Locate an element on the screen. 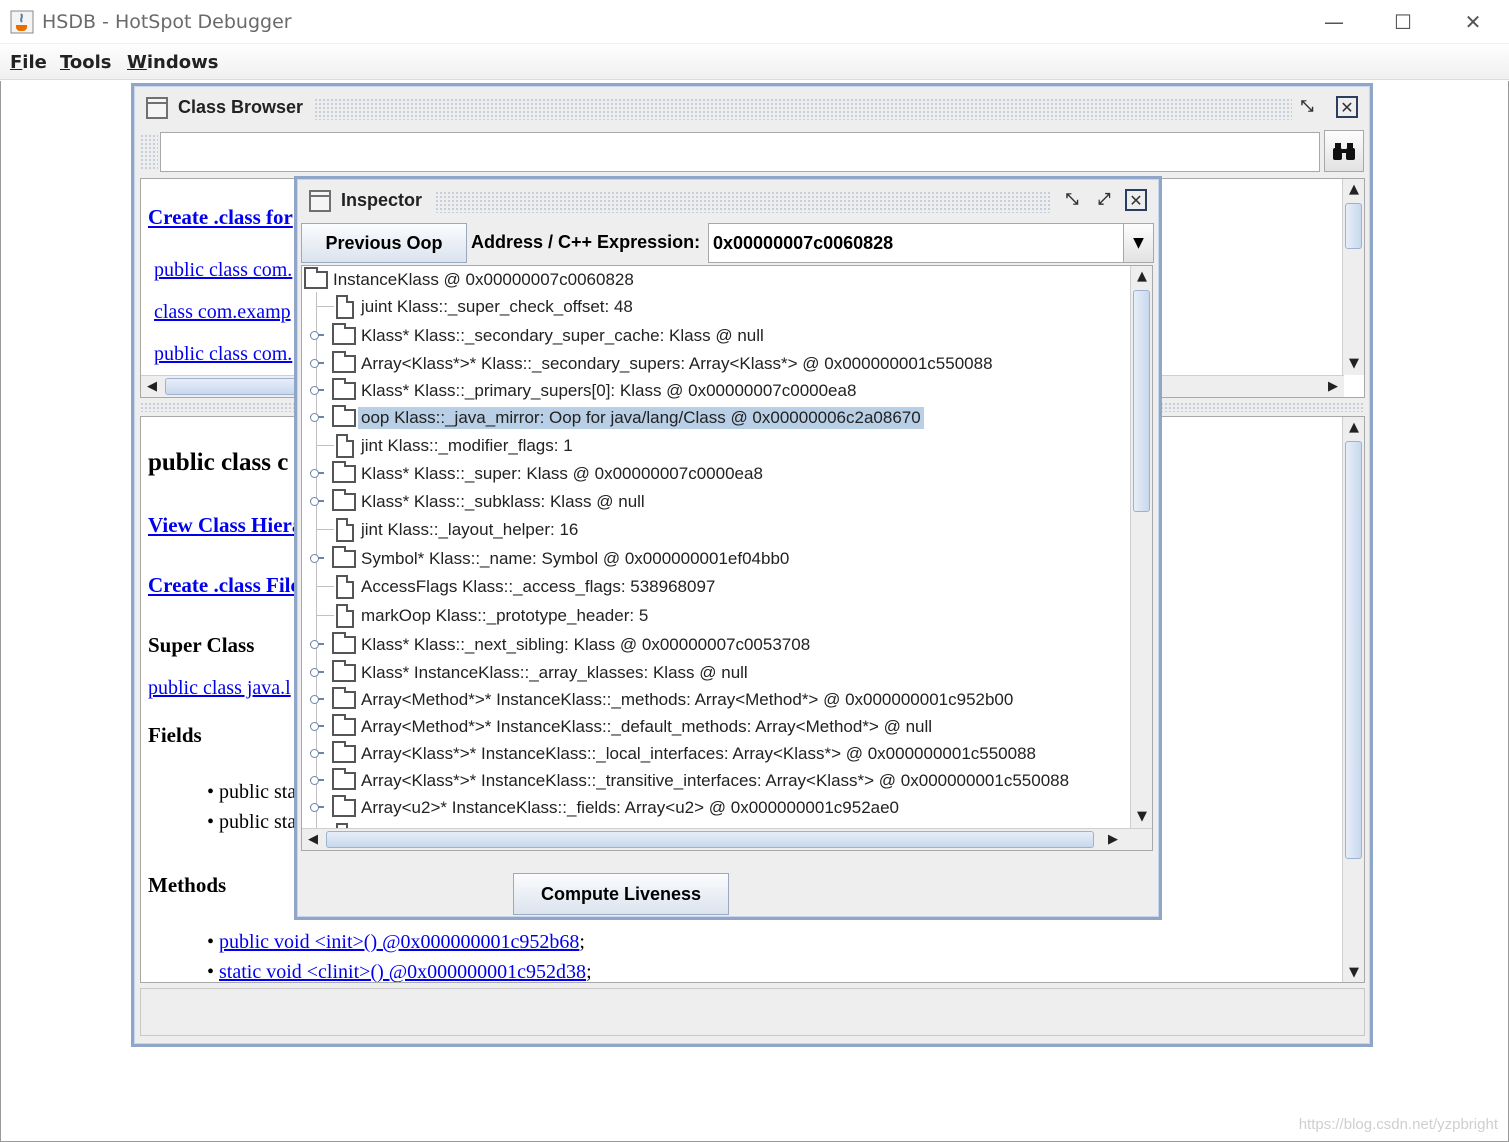  tree-node-label: Klass* Klass::_primary_supers[0] is located at coordinates (609, 390).